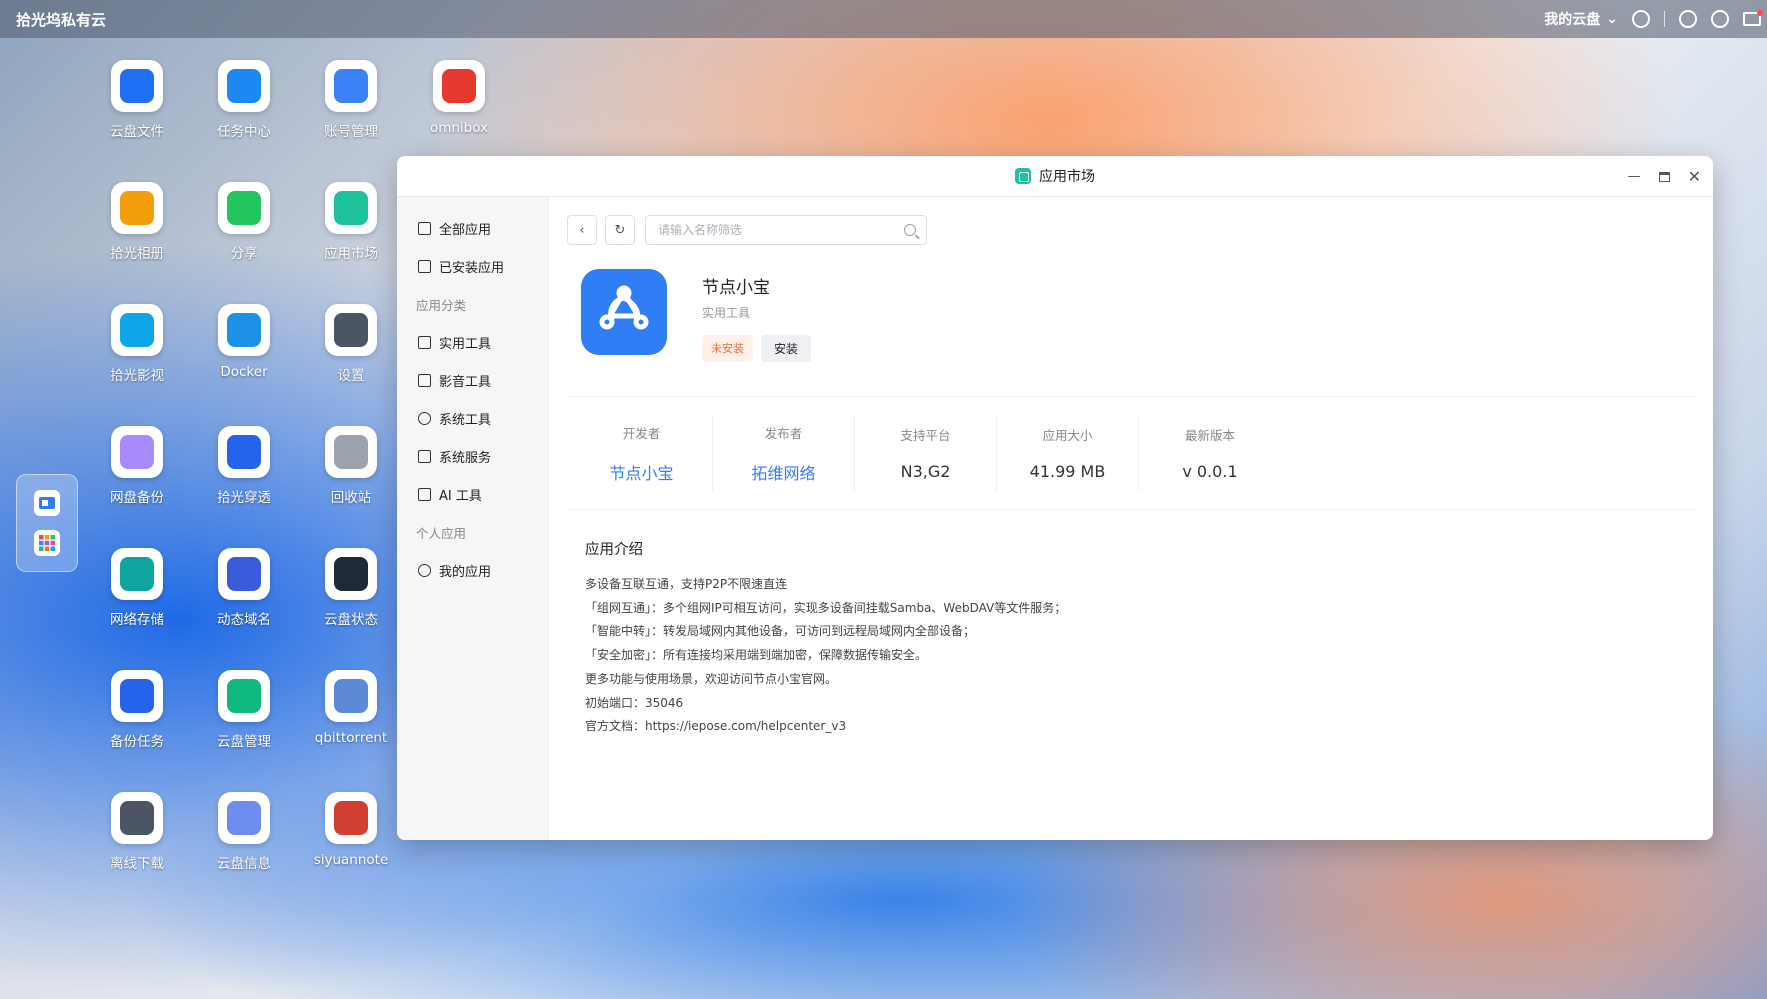  Describe the element at coordinates (424, 380) in the screenshot. I see `media-icon` at that location.